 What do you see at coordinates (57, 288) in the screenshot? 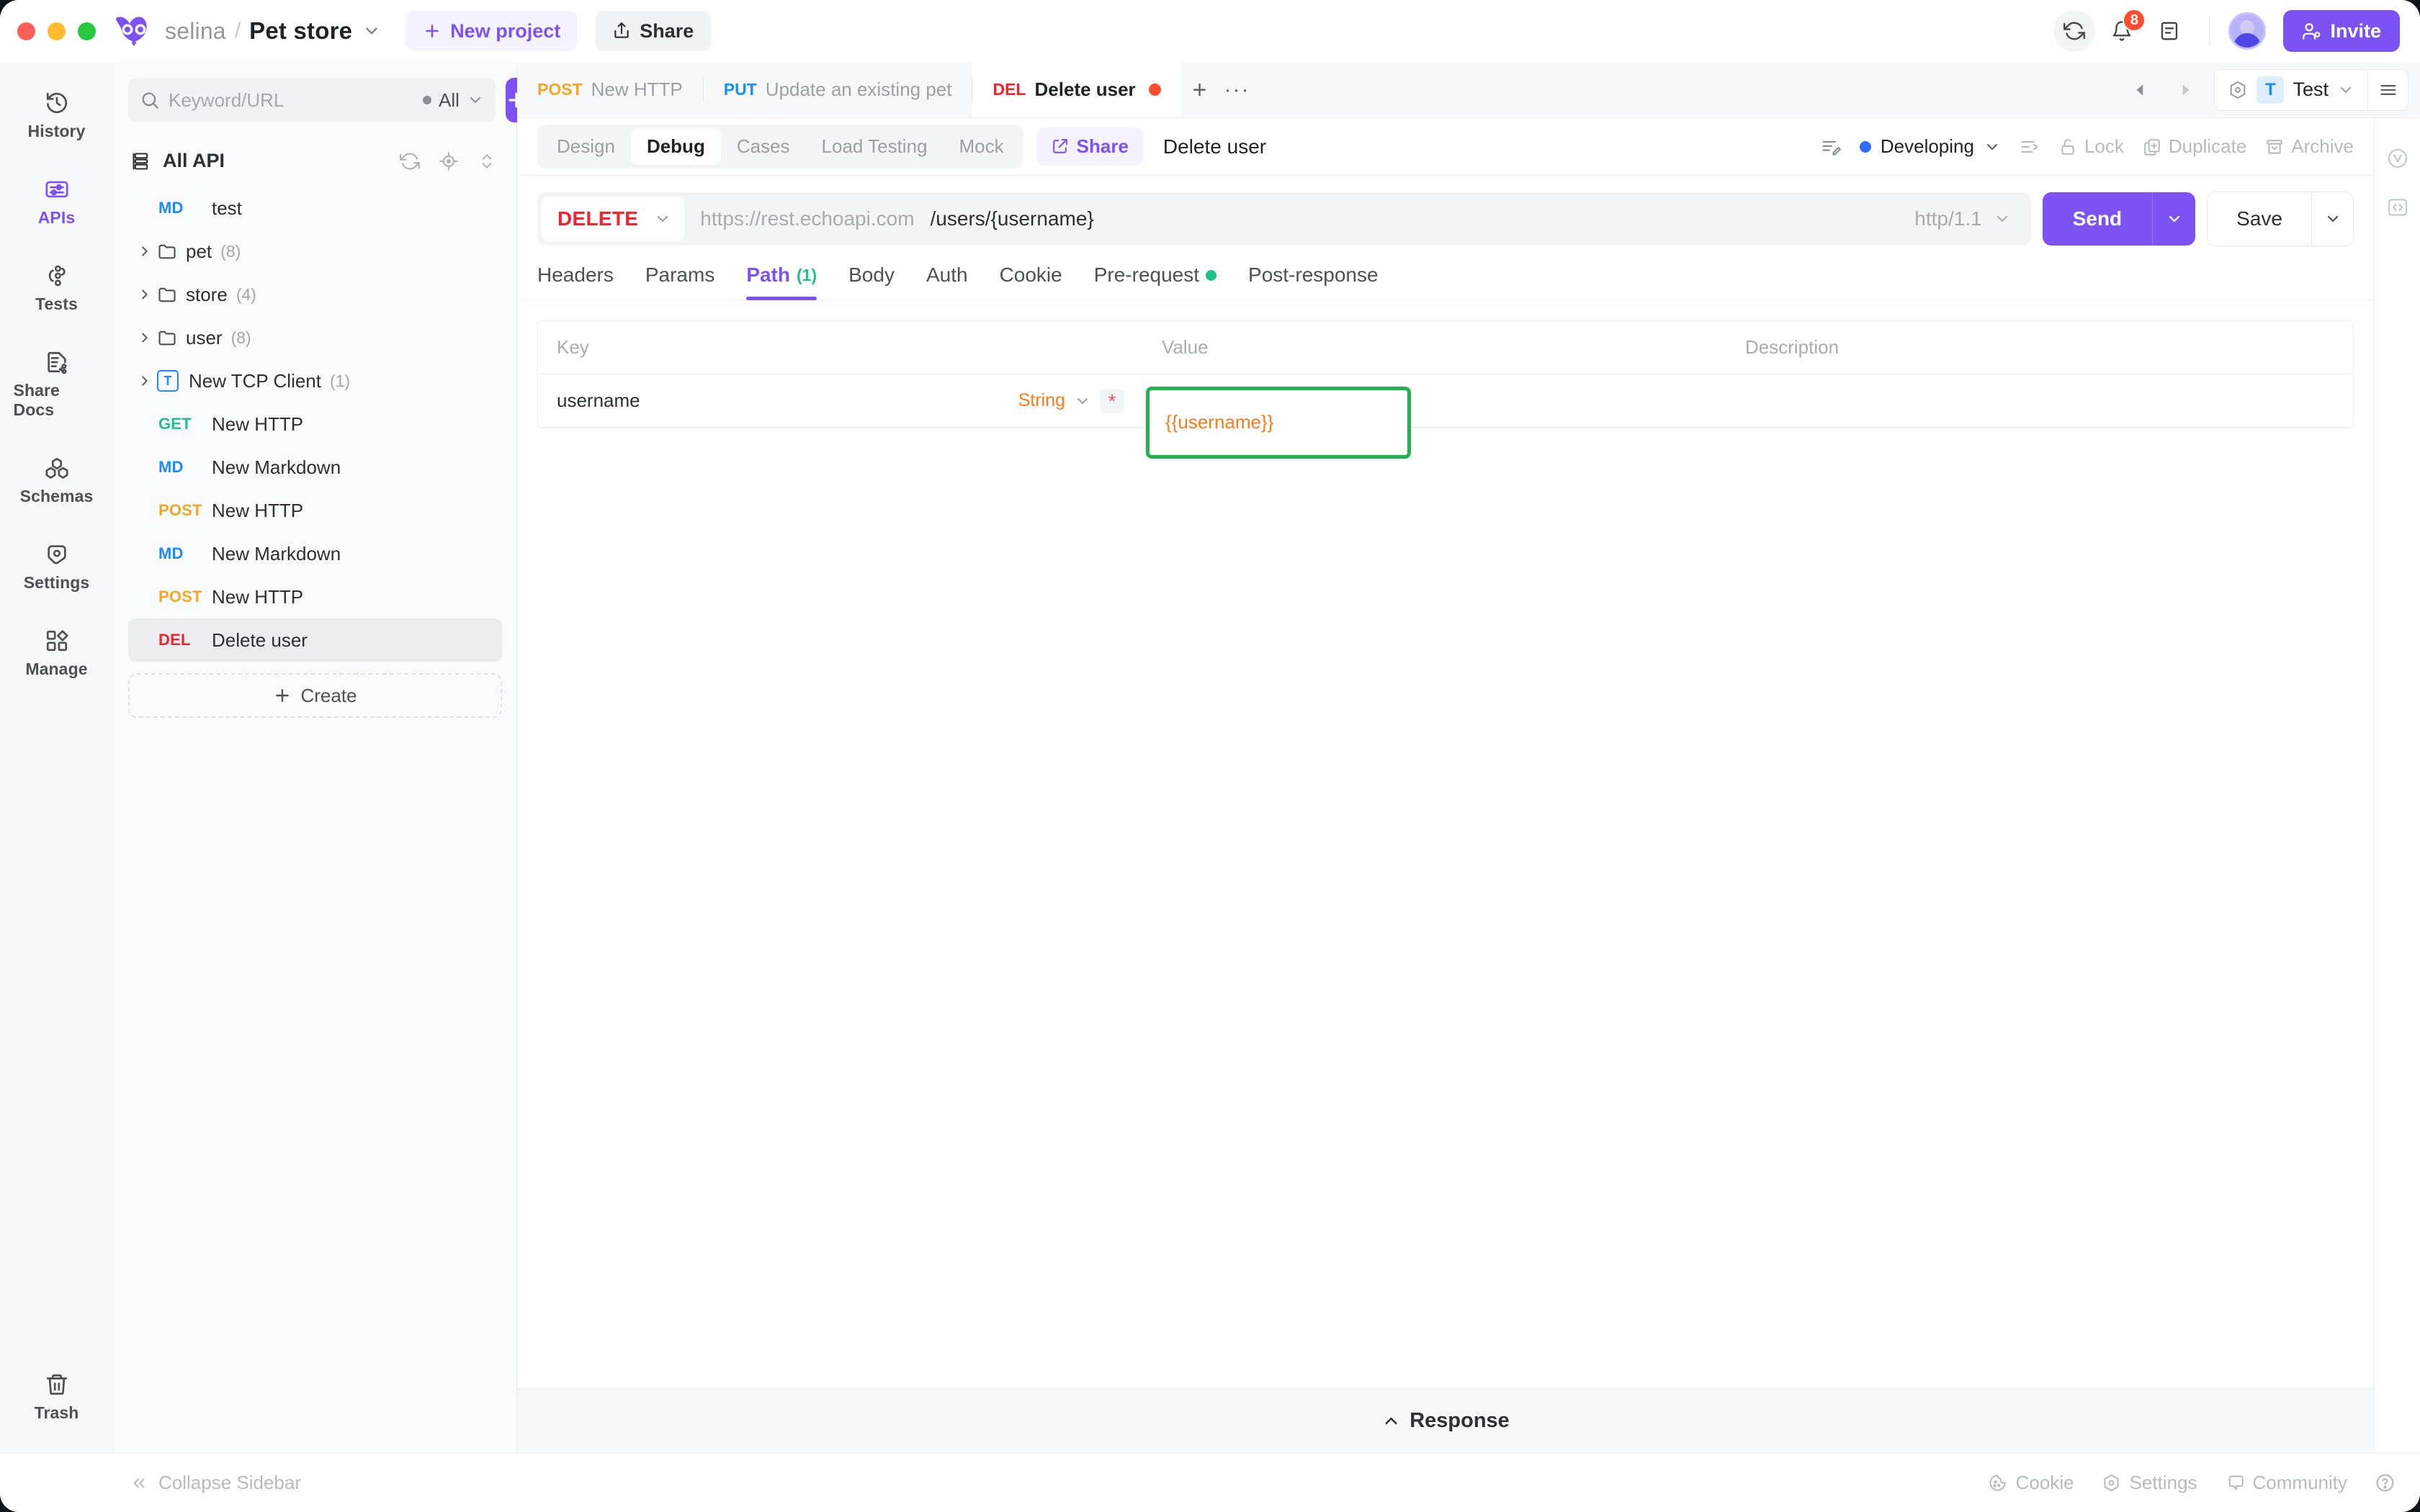
I see `sidebar-item-tests: Tests` at bounding box center [57, 288].